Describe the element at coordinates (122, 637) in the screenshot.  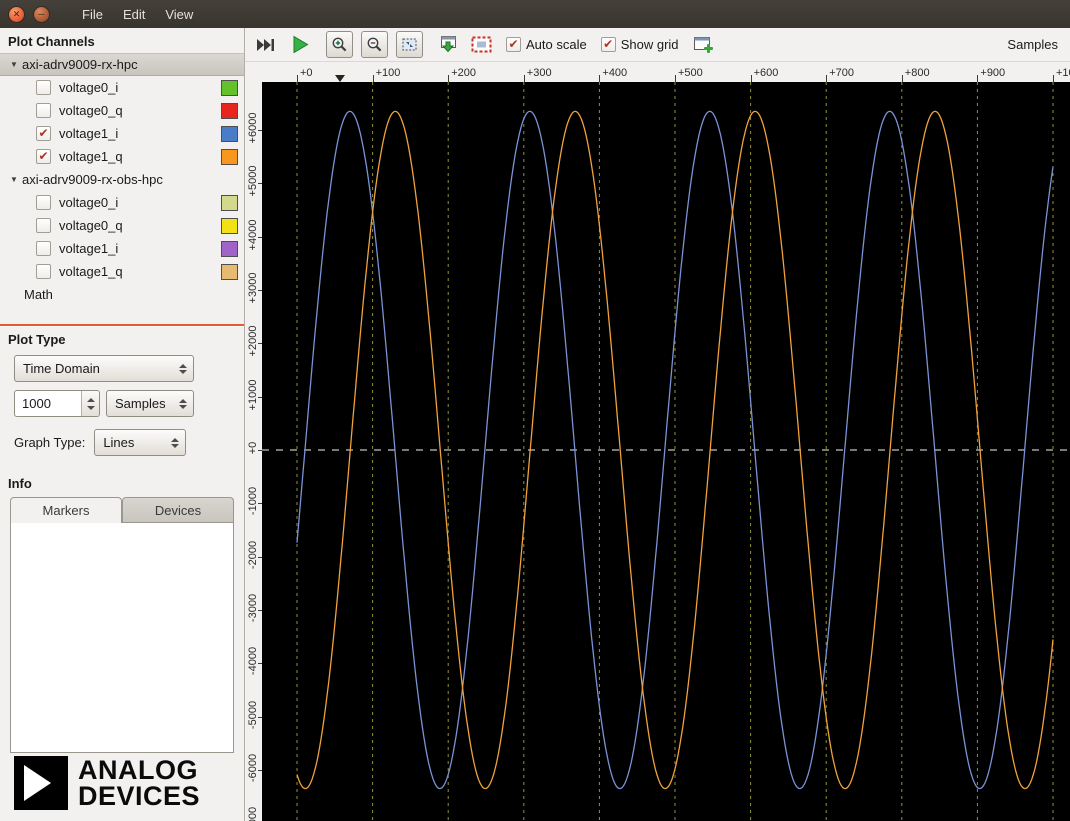
I see `markers-panel` at that location.